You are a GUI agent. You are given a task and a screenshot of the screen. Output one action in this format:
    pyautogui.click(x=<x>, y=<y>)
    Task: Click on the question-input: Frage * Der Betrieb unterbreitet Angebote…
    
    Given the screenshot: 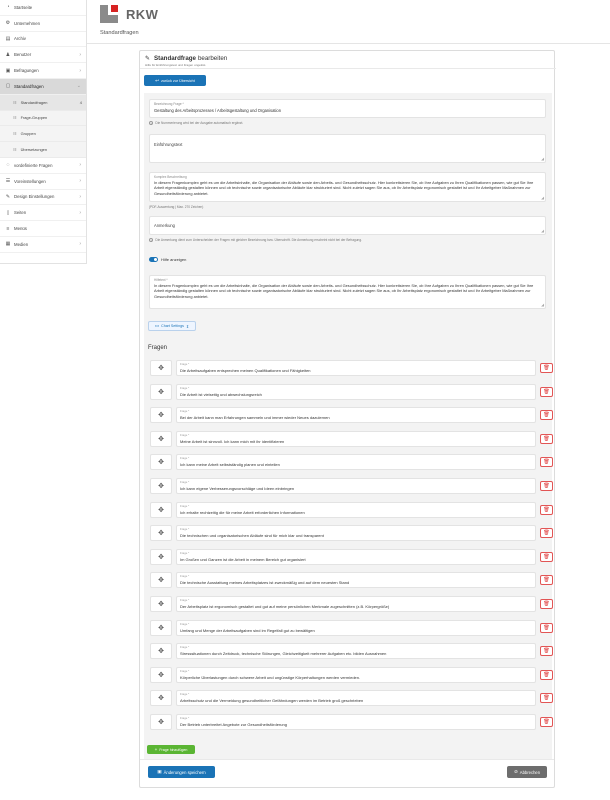 What is the action you would take?
    pyautogui.click(x=356, y=722)
    